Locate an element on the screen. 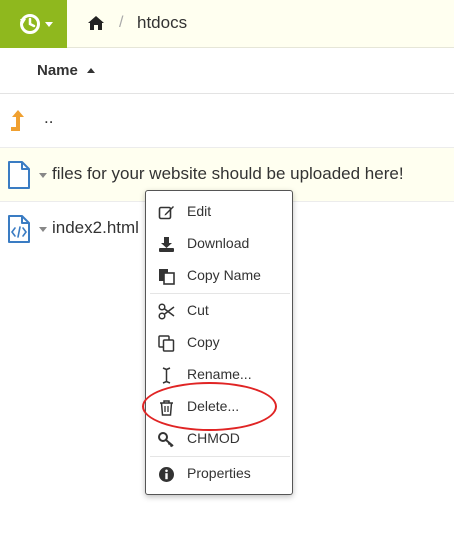 This screenshot has width=454, height=539. history-button is located at coordinates (33, 24).